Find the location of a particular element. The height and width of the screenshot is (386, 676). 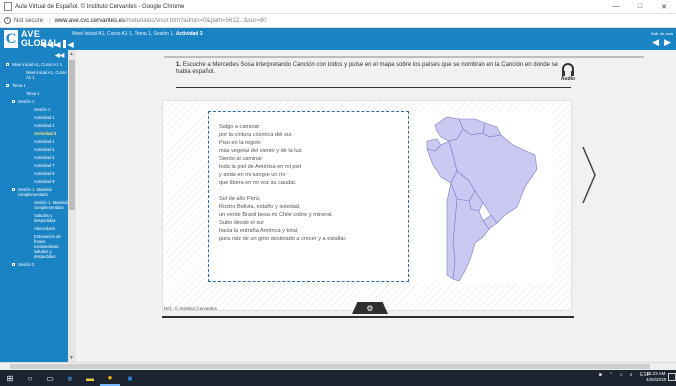

sidebar-item: Abecedario is located at coordinates (34, 228).